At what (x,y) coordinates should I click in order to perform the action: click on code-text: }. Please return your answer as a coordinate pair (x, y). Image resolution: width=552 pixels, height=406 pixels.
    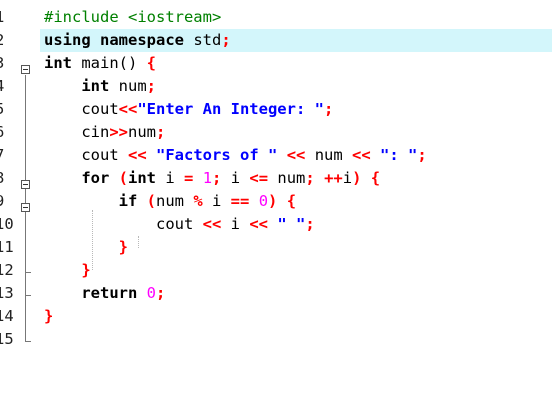
    Looking at the image, I should click on (48, 316).